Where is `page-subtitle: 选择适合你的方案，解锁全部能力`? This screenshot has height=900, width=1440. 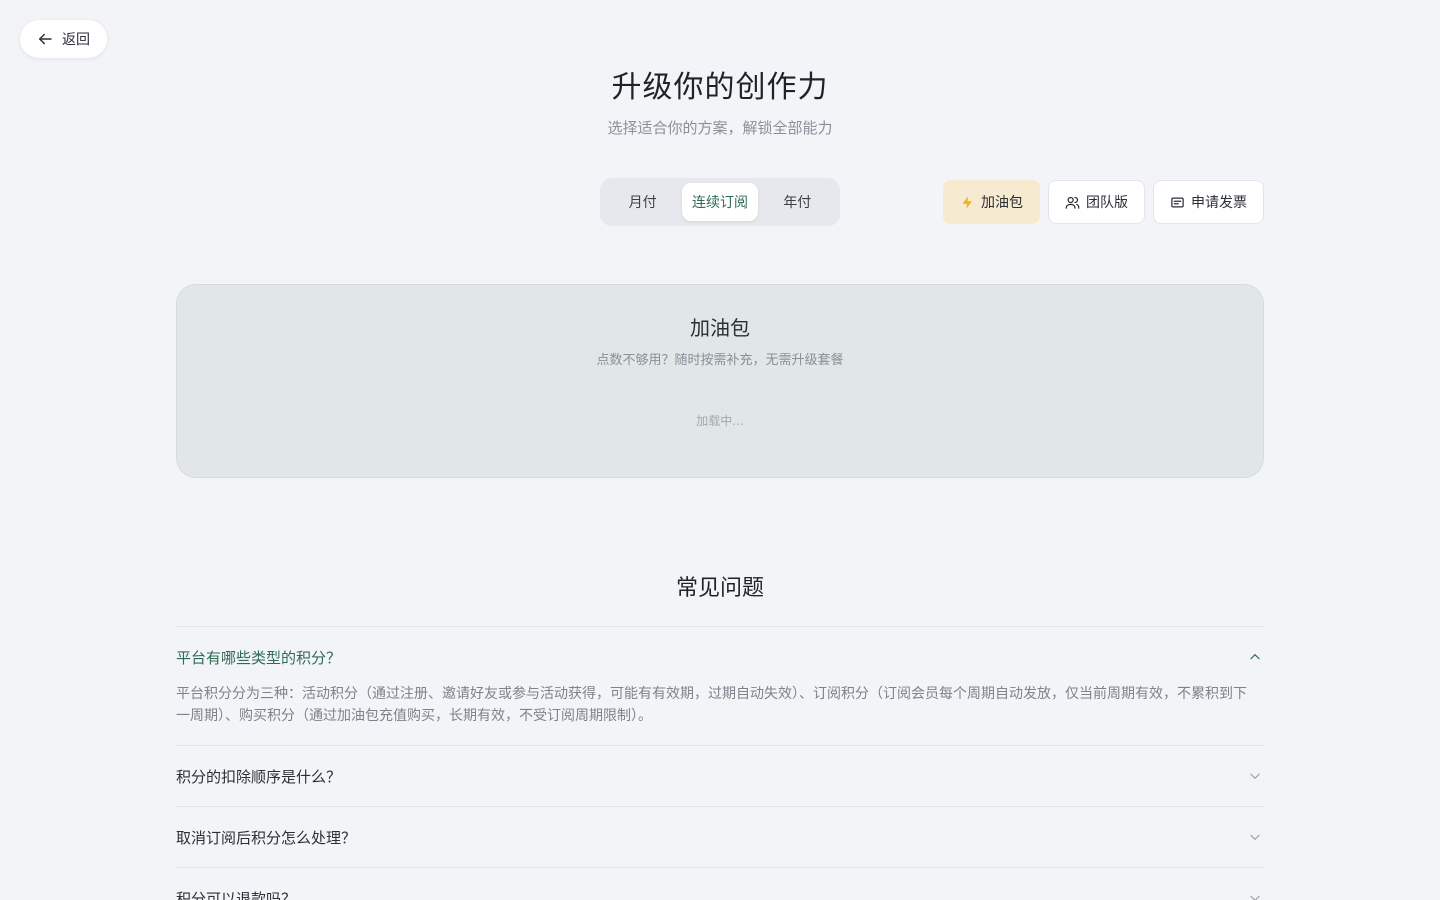
page-subtitle: 选择适合你的方案，解锁全部能力 is located at coordinates (720, 128).